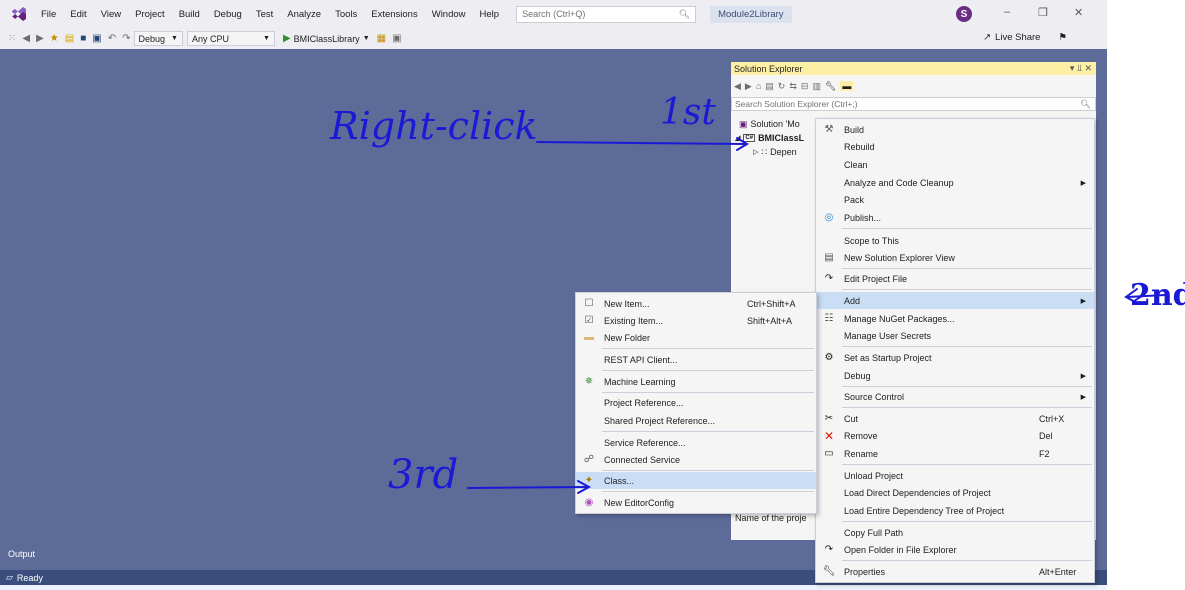 The width and height of the screenshot is (1185, 590). I want to click on arrow-second, so click(1146, 296).